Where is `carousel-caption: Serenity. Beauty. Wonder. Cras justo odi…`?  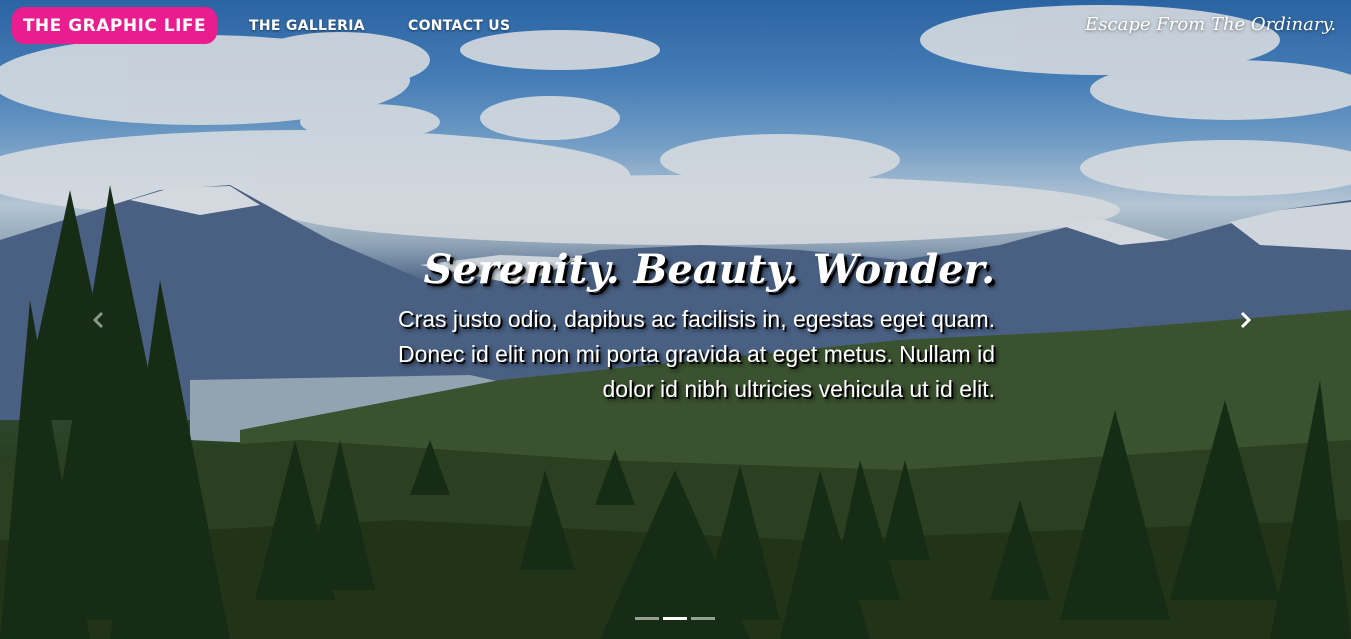 carousel-caption: Serenity. Beauty. Wonder. Cras justo odi… is located at coordinates (685, 326).